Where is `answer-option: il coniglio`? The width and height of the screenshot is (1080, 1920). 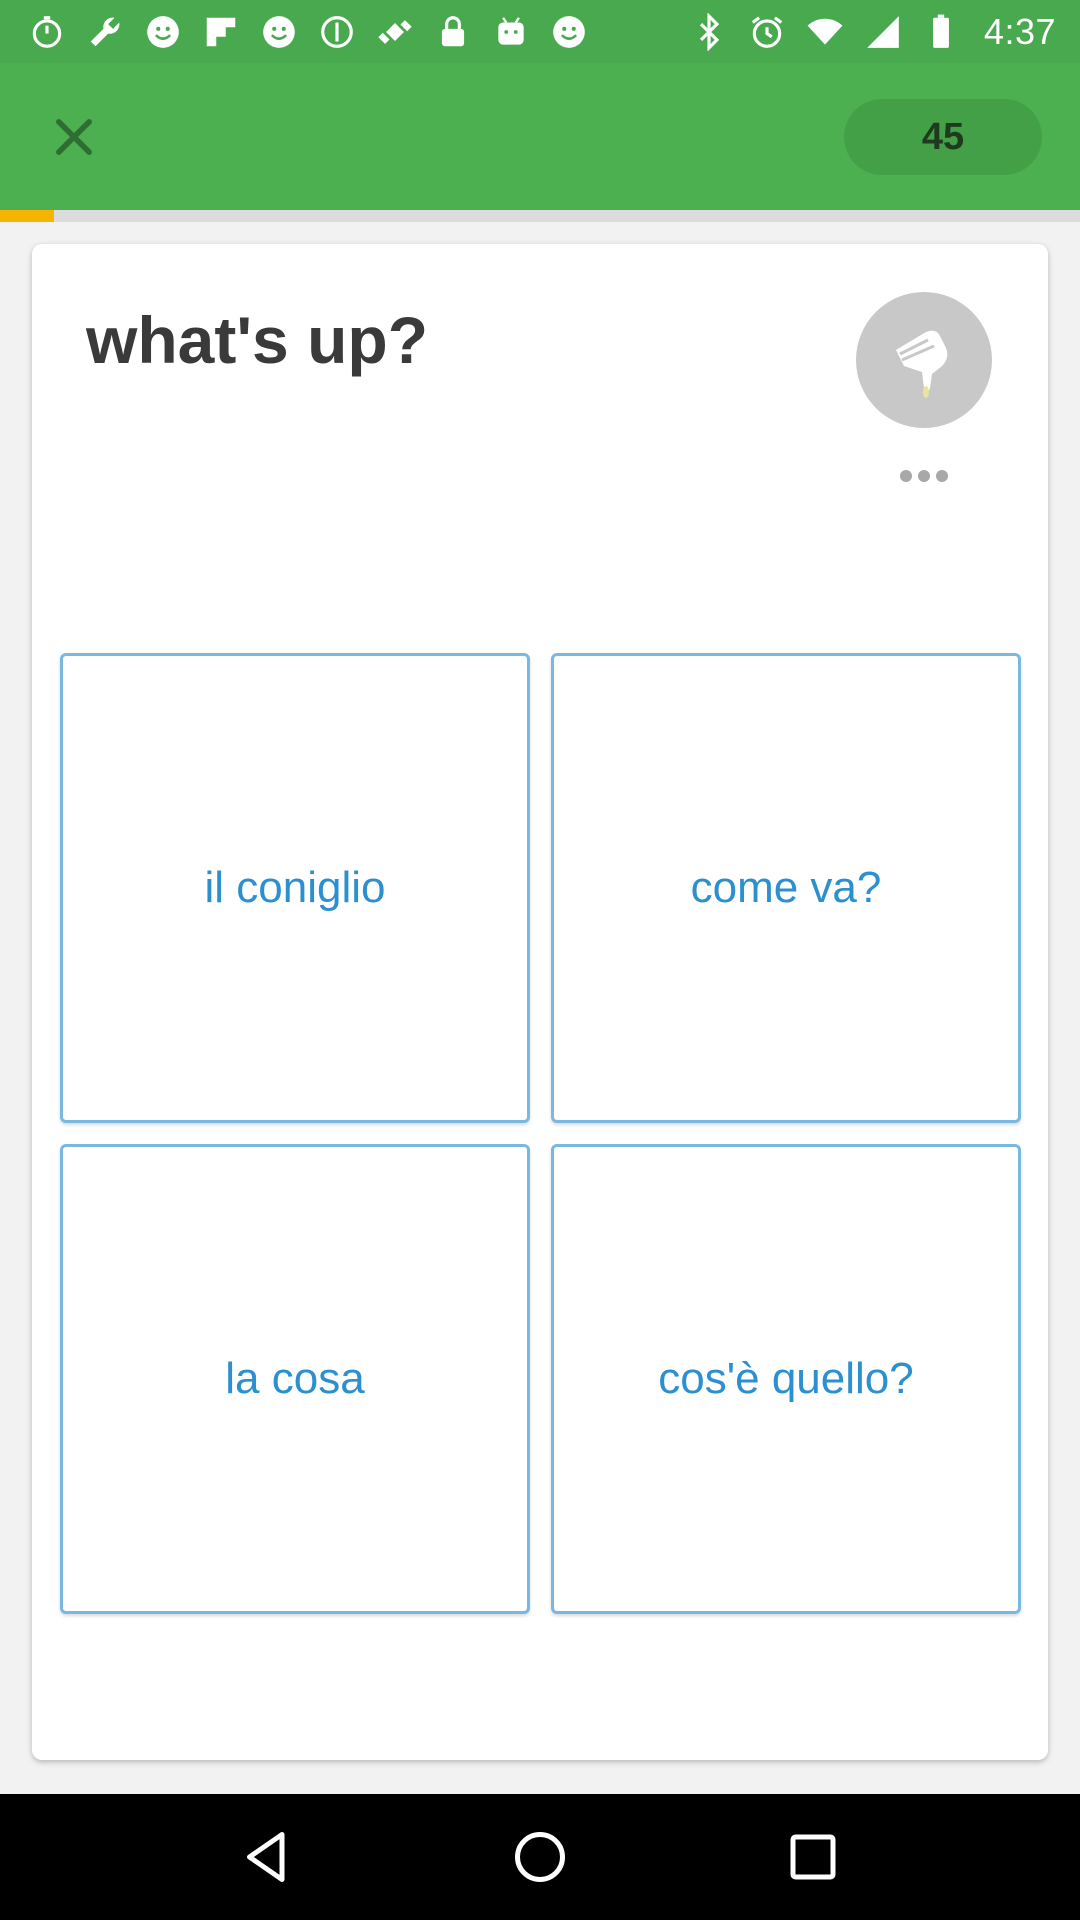
answer-option: il coniglio is located at coordinates (295, 888).